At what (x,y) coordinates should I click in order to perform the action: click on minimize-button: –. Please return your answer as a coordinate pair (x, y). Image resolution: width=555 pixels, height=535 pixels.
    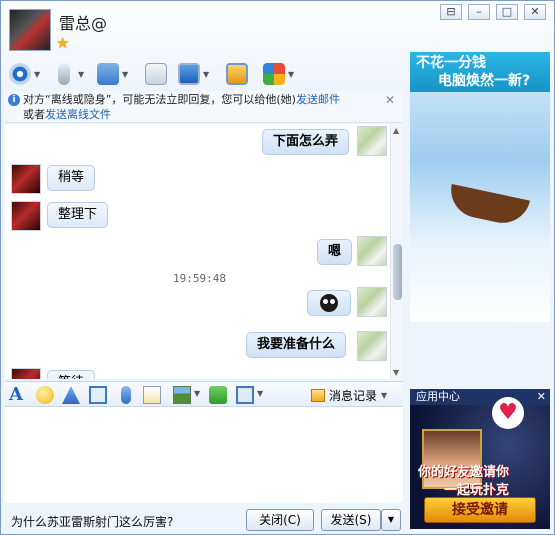
    Looking at the image, I should click on (479, 12).